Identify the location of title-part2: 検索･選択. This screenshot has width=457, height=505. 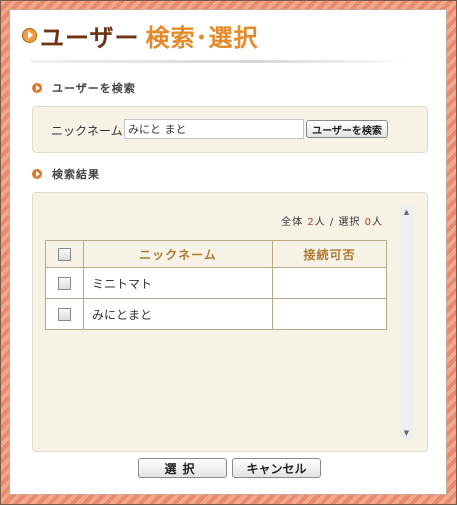
(202, 37).